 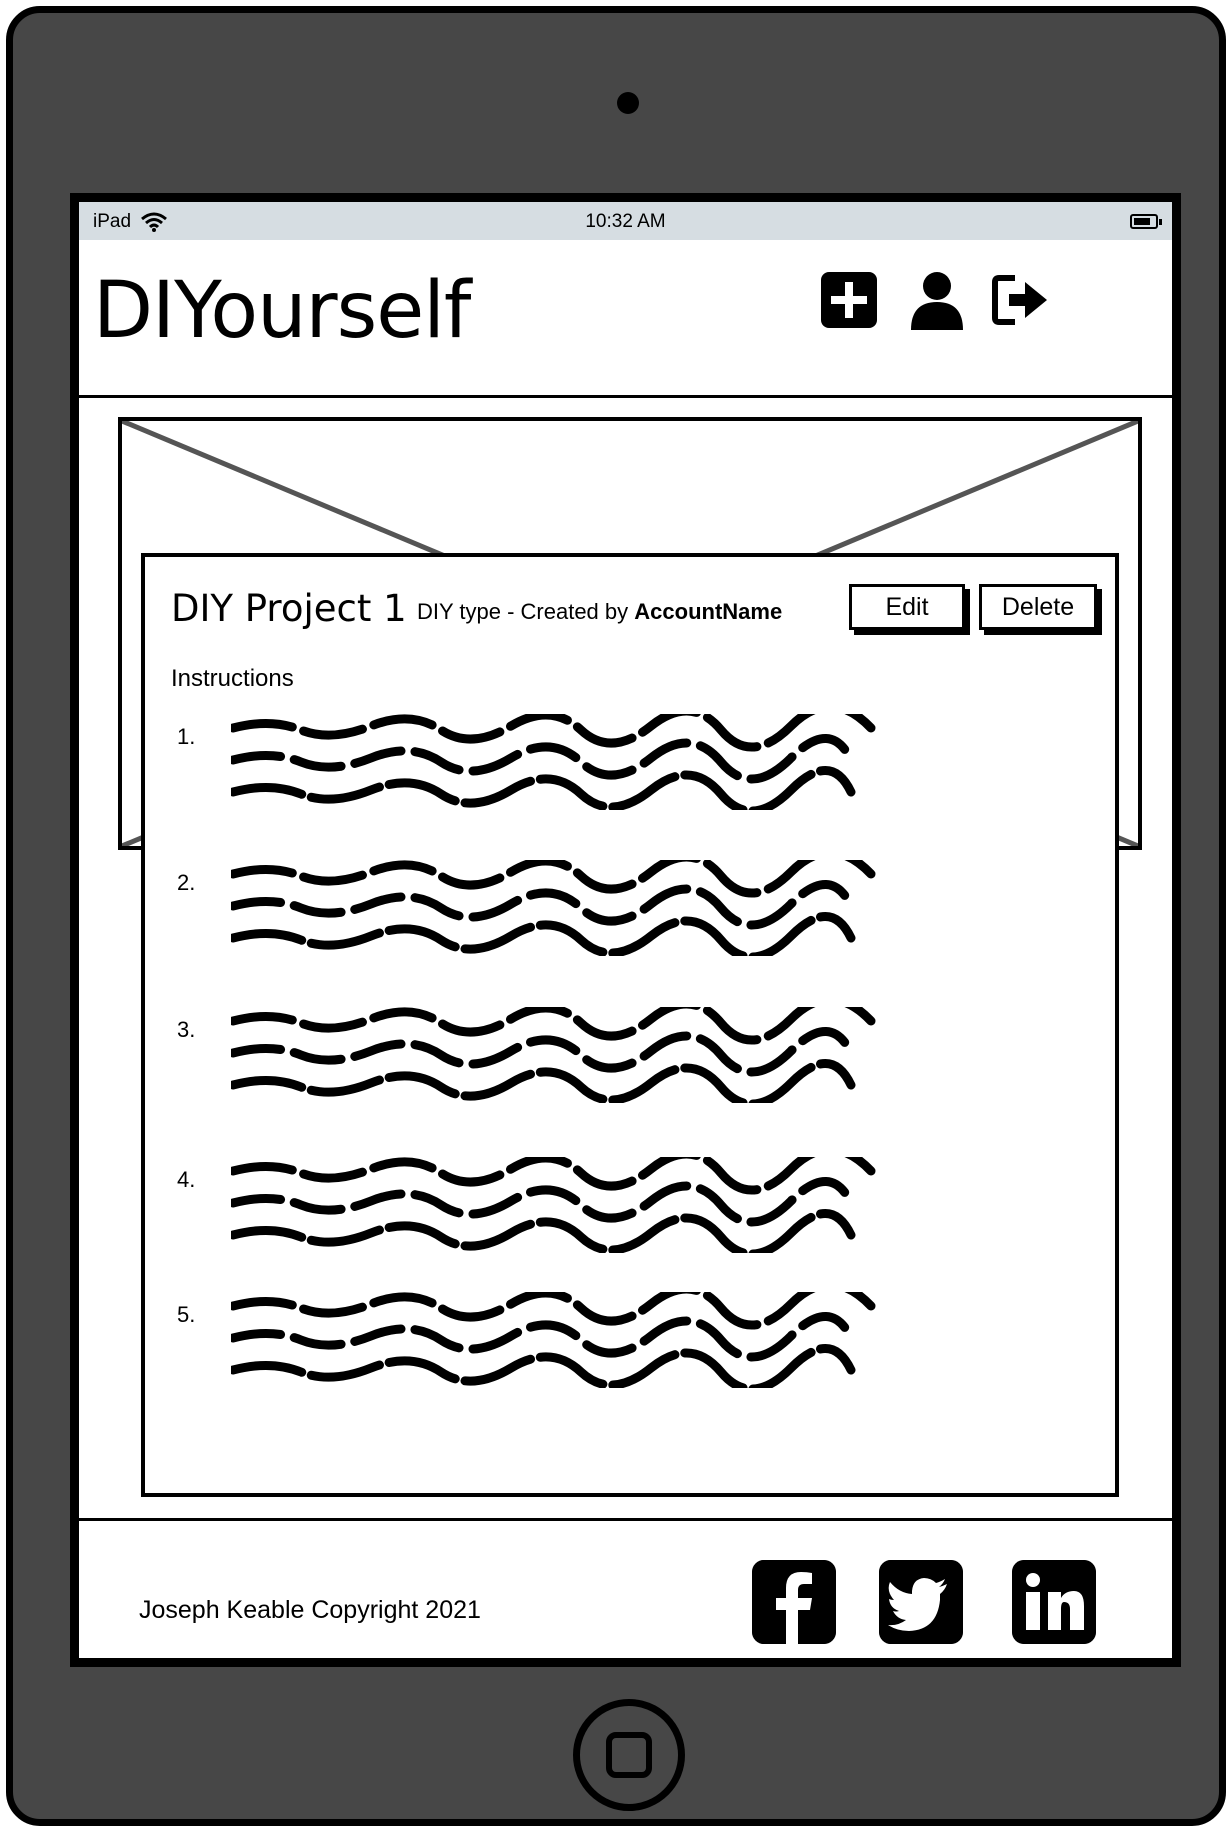 I want to click on project-account-name: AccountName, so click(x=708, y=611).